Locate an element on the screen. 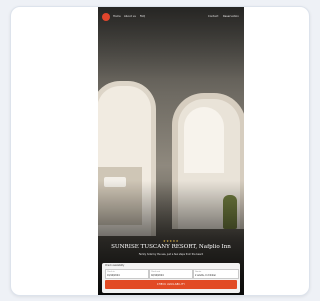  nav-link-contact: Contact is located at coordinates (213, 16).